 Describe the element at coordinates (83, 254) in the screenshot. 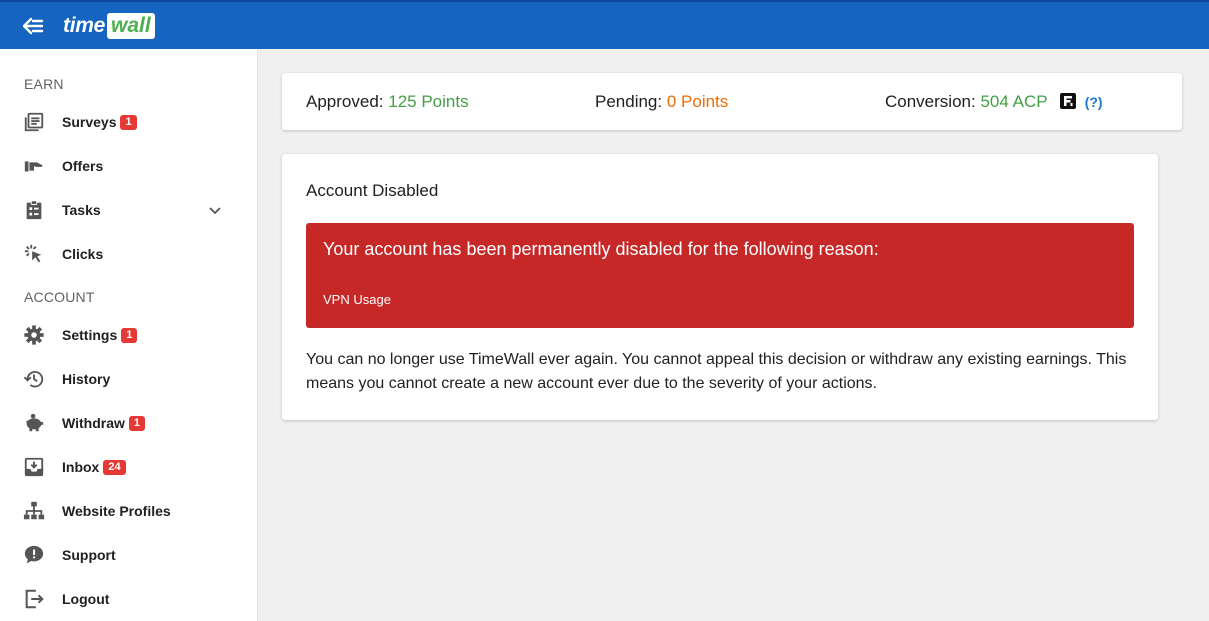

I see `sidebar-item-label: Clicks` at that location.